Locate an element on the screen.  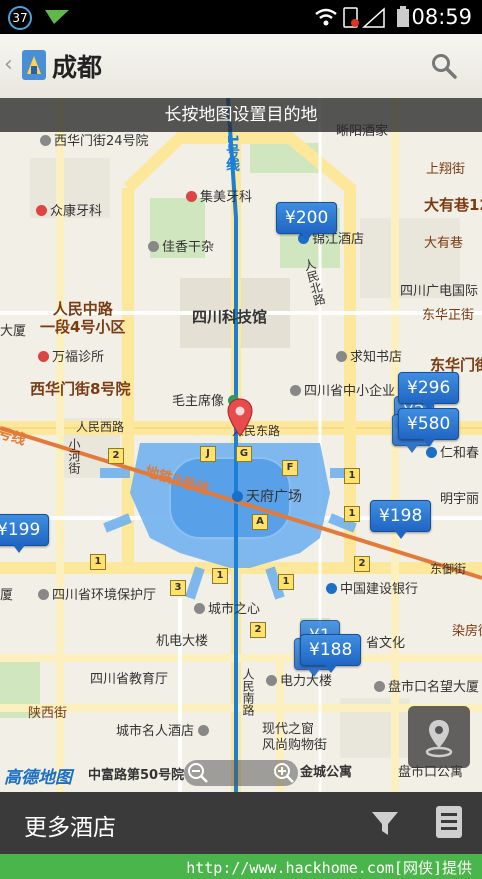
place-label: 机电大楼 is located at coordinates (182, 641).